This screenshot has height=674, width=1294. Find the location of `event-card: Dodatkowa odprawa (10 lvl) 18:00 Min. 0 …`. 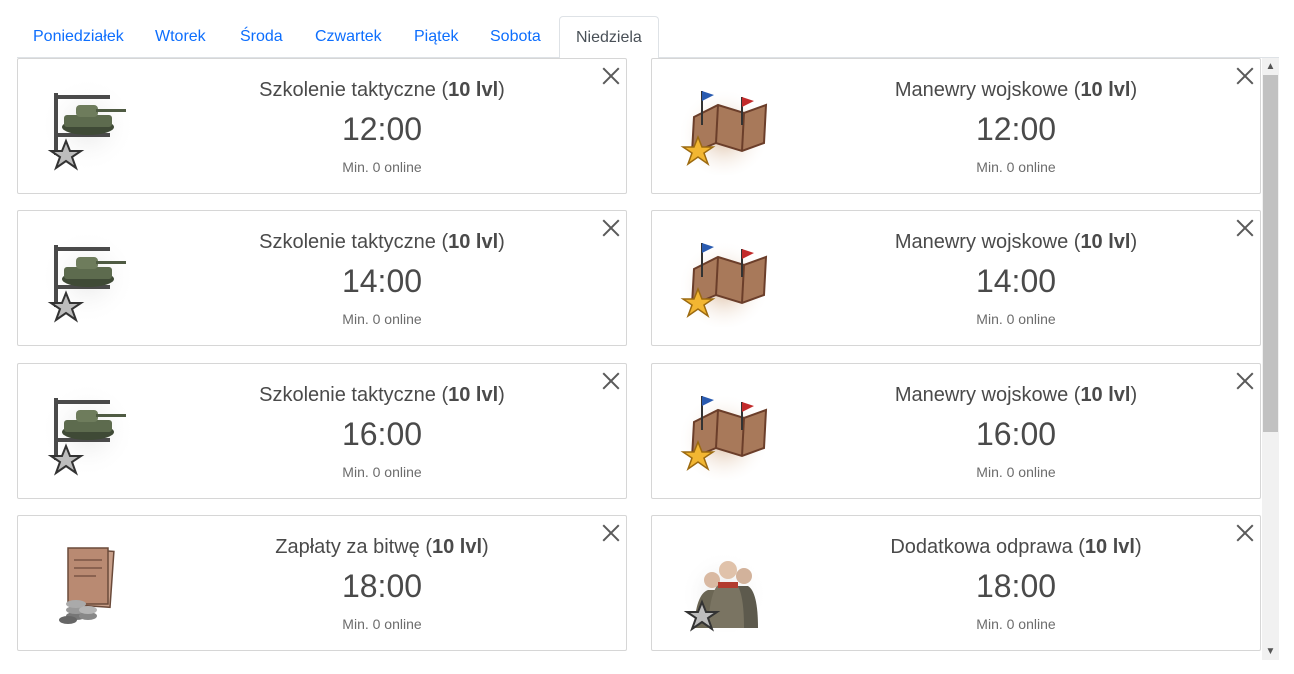

event-card: Dodatkowa odprawa (10 lvl) 18:00 Min. 0 … is located at coordinates (956, 583).